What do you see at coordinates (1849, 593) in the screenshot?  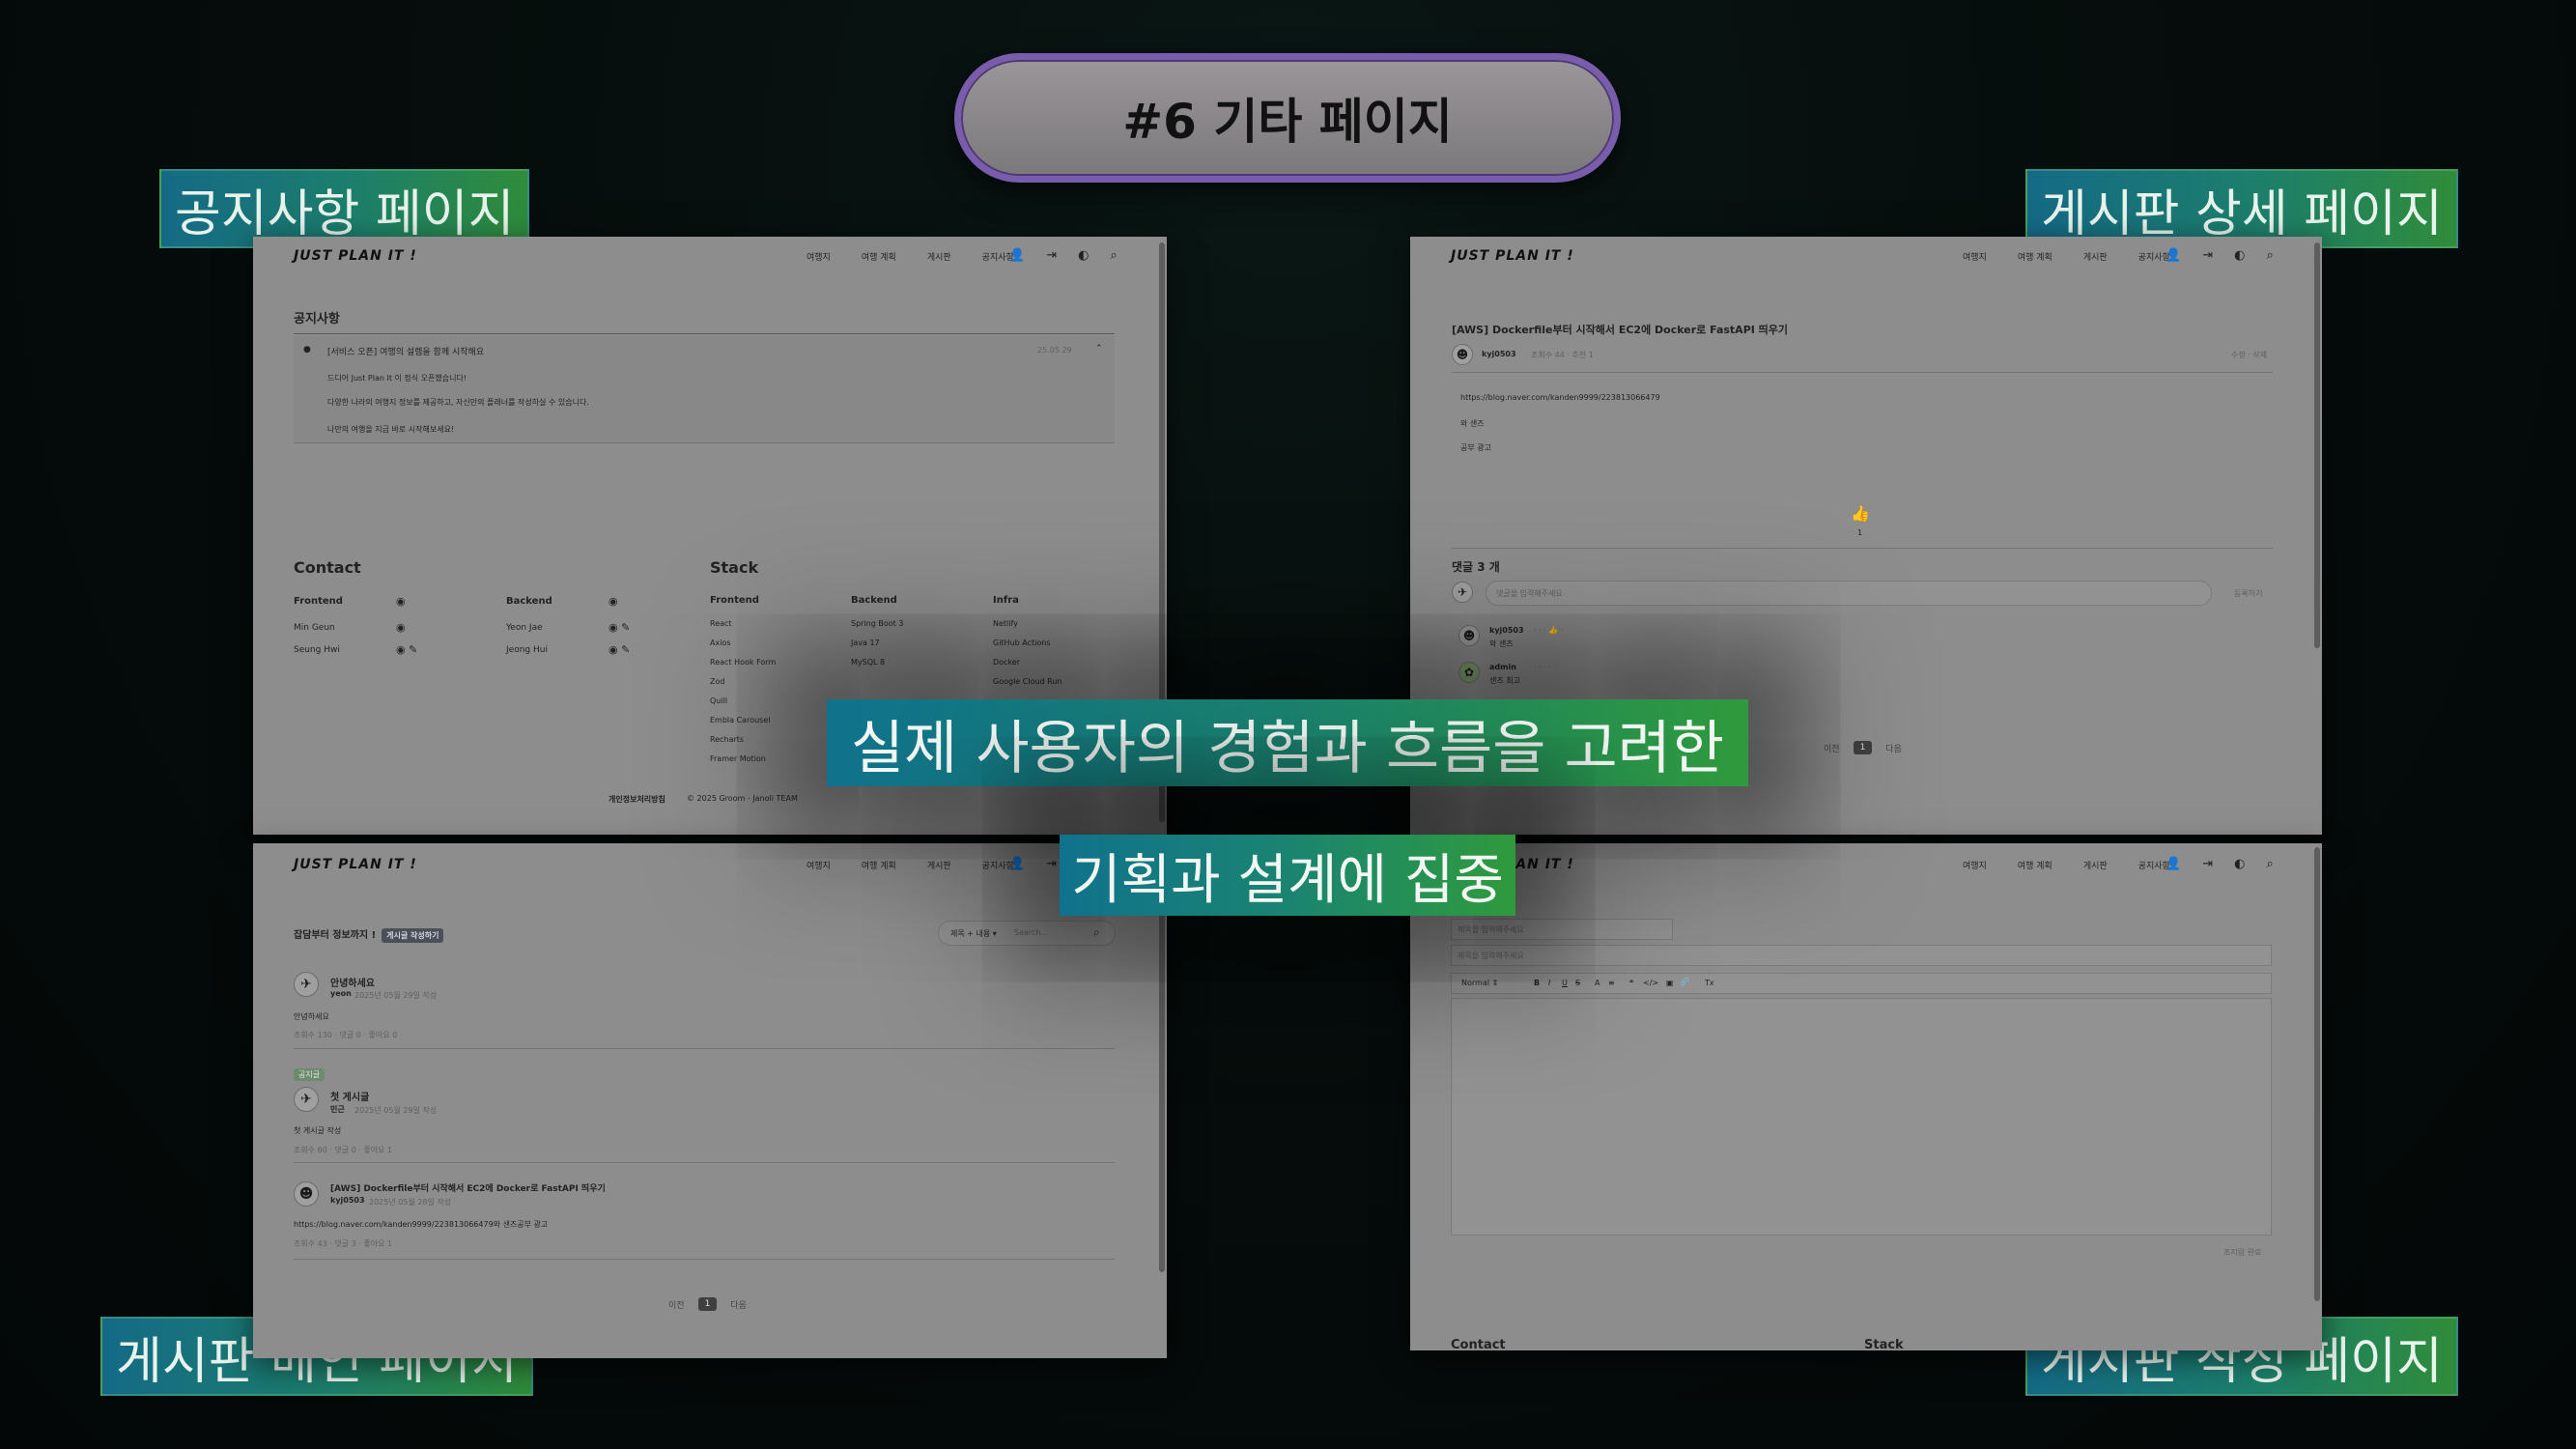 I see `comment-input: 댓글을 입력해주세요` at bounding box center [1849, 593].